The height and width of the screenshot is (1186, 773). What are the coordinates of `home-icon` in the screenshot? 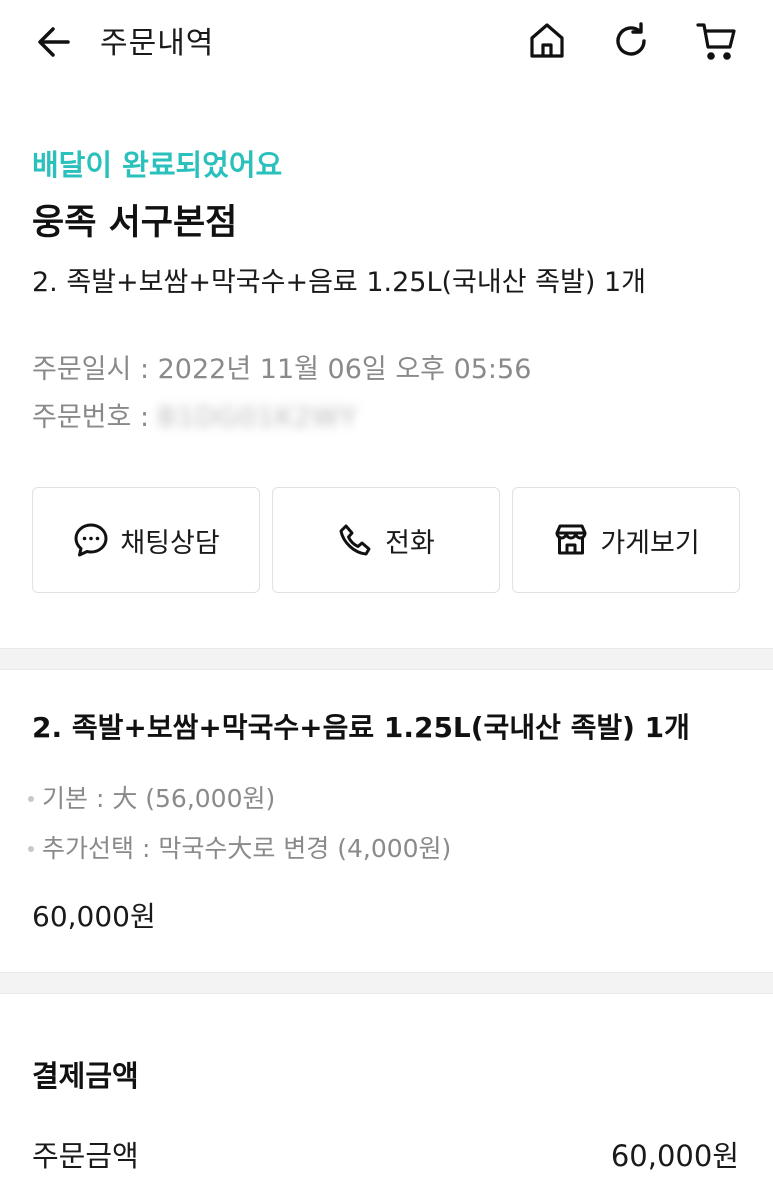 It's located at (547, 43).